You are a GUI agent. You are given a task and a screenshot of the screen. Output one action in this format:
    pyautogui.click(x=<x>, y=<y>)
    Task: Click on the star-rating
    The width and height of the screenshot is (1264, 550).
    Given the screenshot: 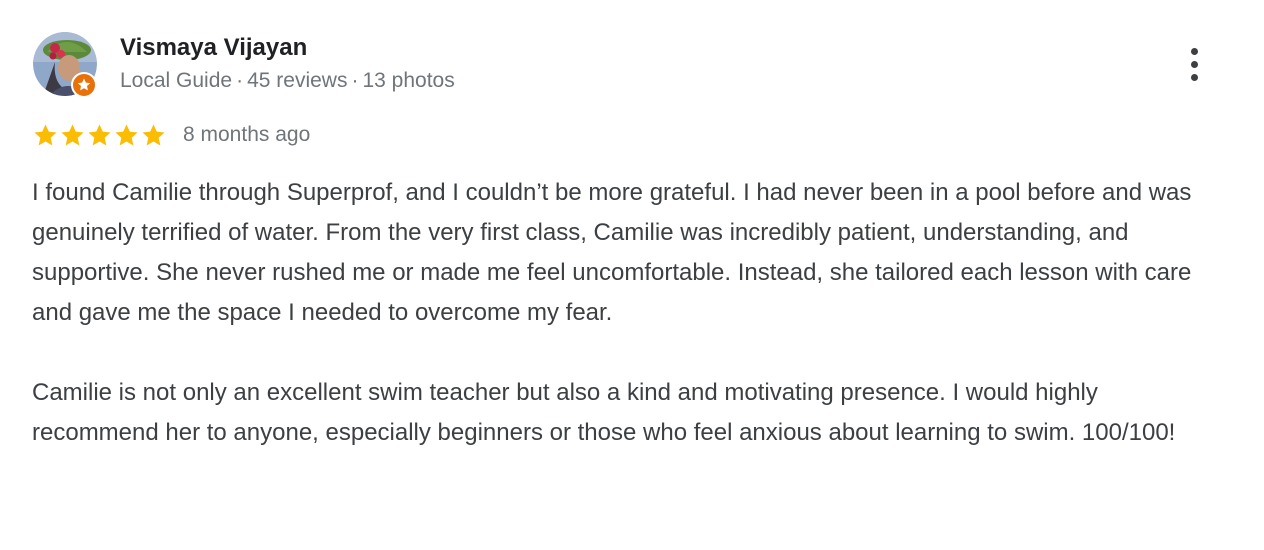 What is the action you would take?
    pyautogui.click(x=99, y=135)
    